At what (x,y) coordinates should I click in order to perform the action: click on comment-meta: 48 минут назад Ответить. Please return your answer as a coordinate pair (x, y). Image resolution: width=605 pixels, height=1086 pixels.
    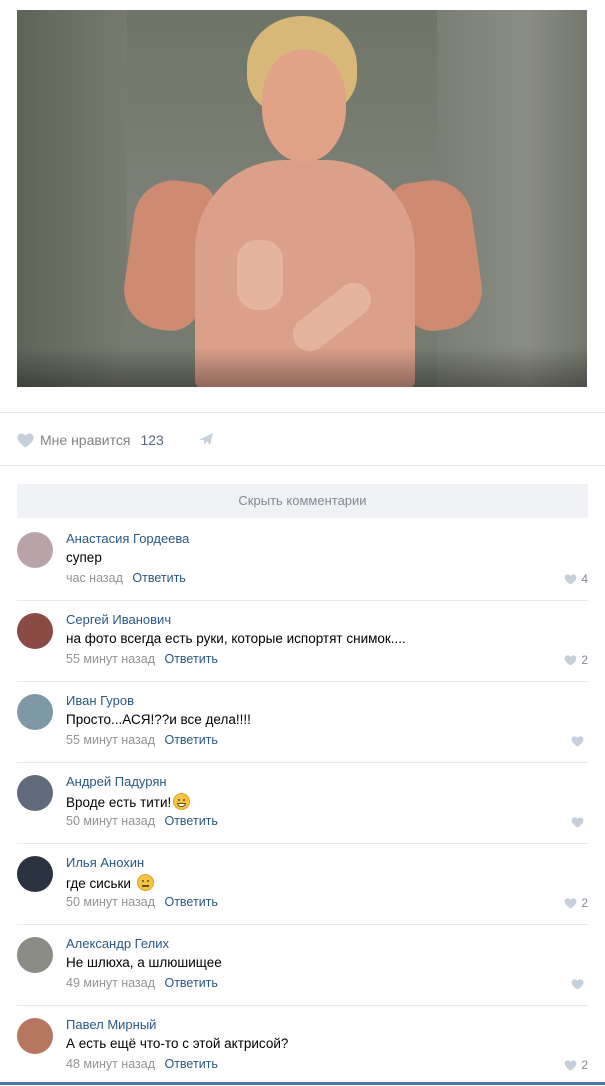
    Looking at the image, I should click on (142, 1064).